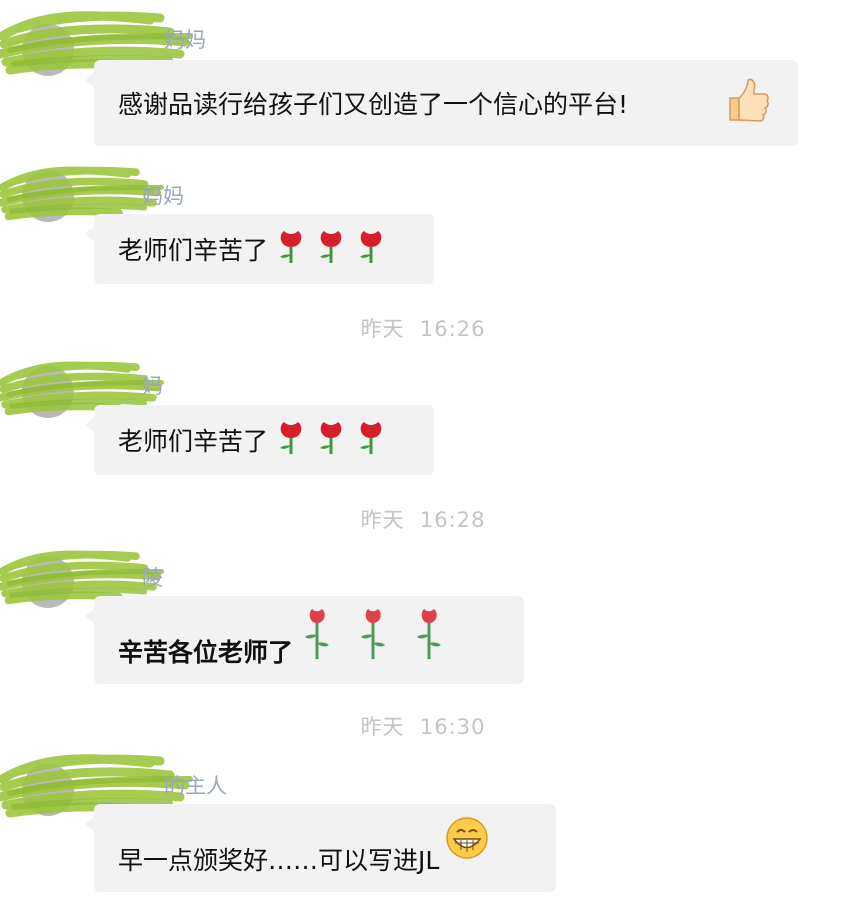 This screenshot has width=846, height=912. Describe the element at coordinates (152, 386) in the screenshot. I see `sender-name: 妈` at that location.